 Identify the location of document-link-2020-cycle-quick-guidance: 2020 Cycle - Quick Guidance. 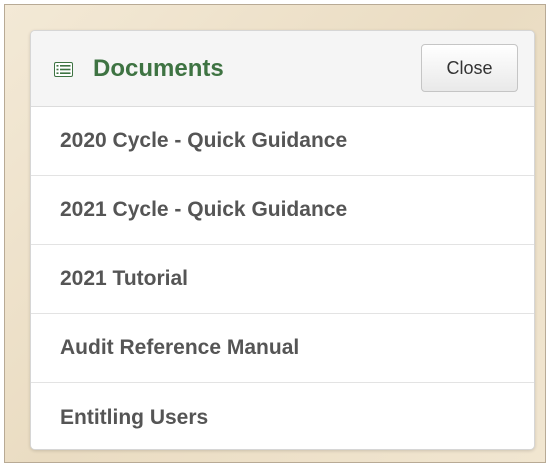
(282, 141).